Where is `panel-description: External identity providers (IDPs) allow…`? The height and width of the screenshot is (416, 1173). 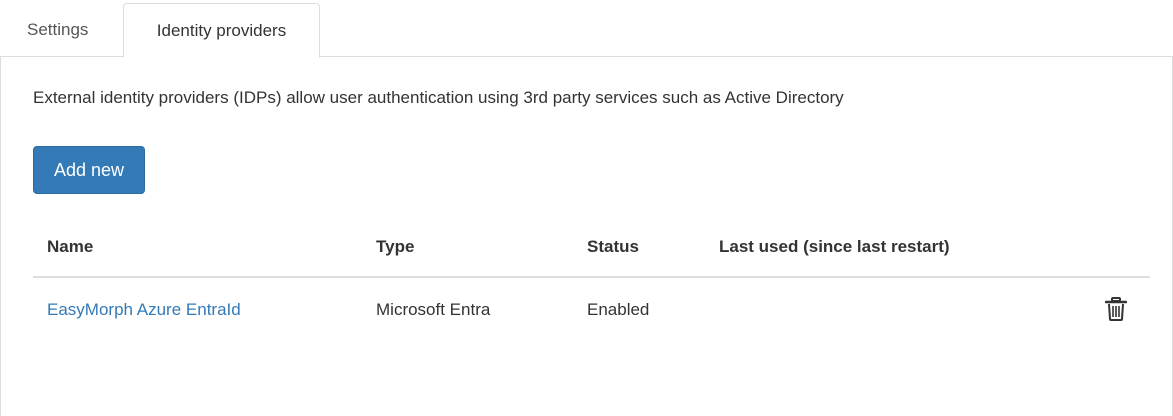 panel-description: External identity providers (IDPs) allow… is located at coordinates (438, 97).